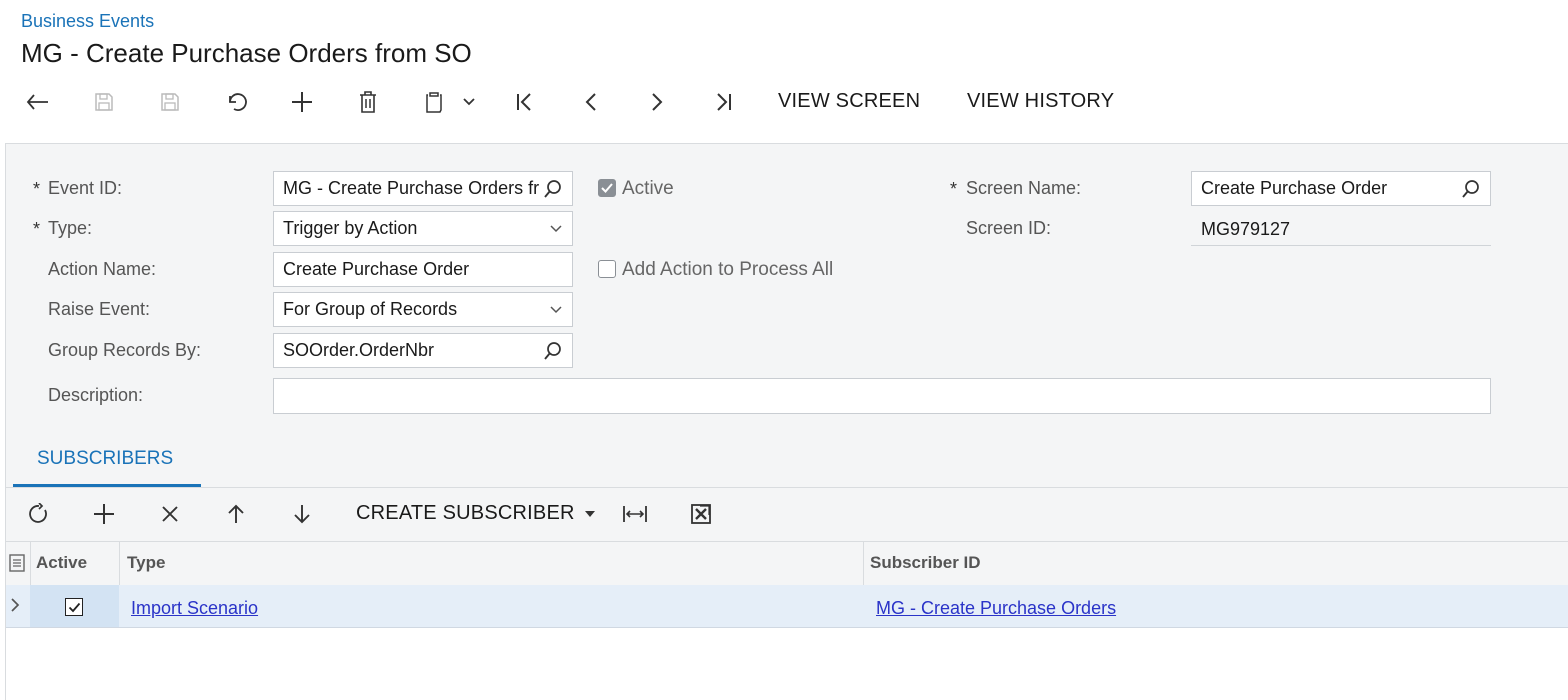 Image resolution: width=1568 pixels, height=700 pixels. Describe the element at coordinates (102, 269) in the screenshot. I see `action-name-label: Action Name:` at that location.